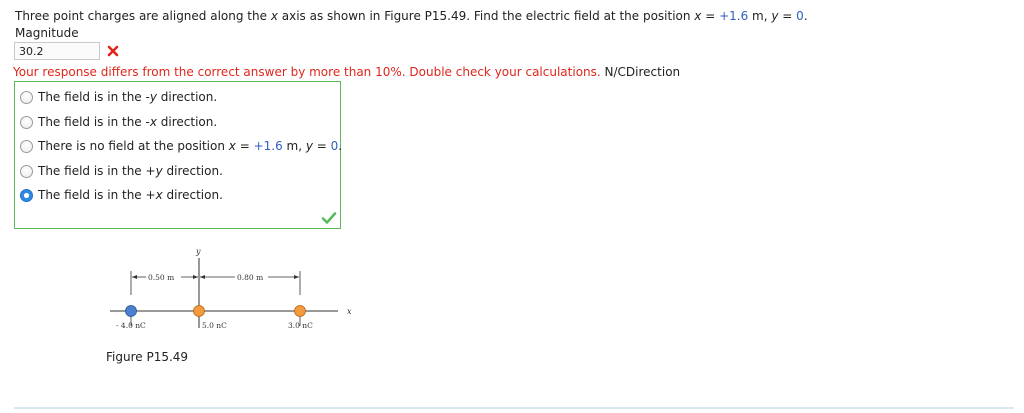 The width and height of the screenshot is (1024, 413). I want to click on charge-positive-5nc, so click(199, 311).